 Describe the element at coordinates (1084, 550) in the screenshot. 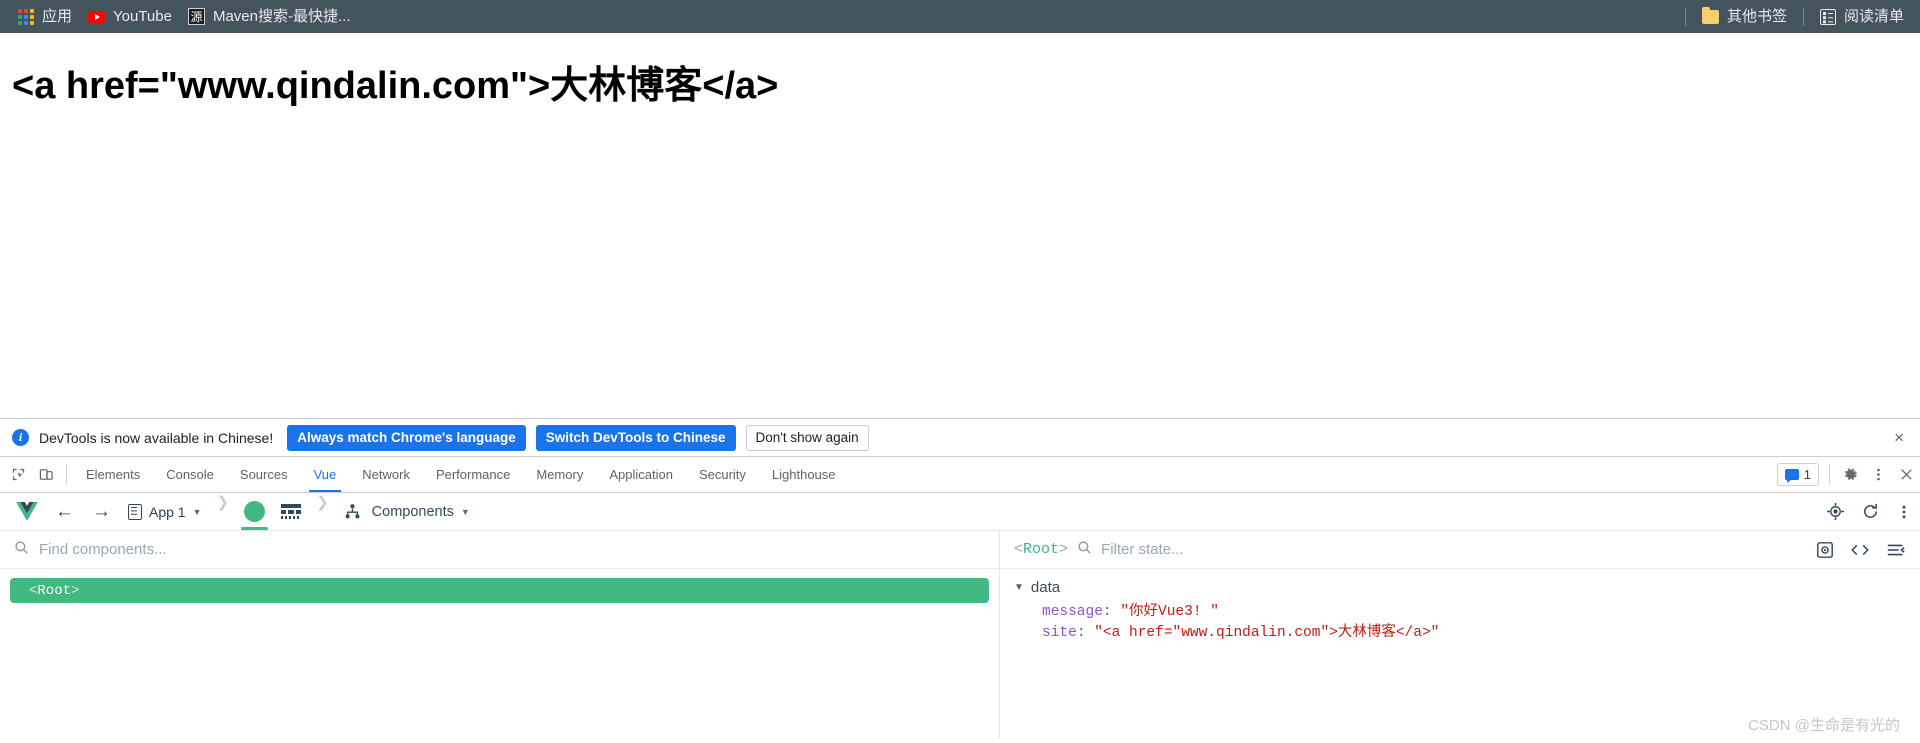

I see `filter-search-icon` at that location.